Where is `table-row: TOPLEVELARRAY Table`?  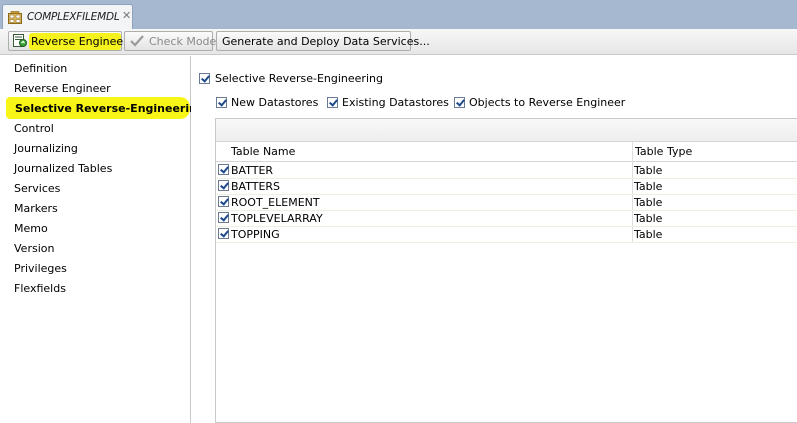 table-row: TOPLEVELARRAY Table is located at coordinates (506, 218).